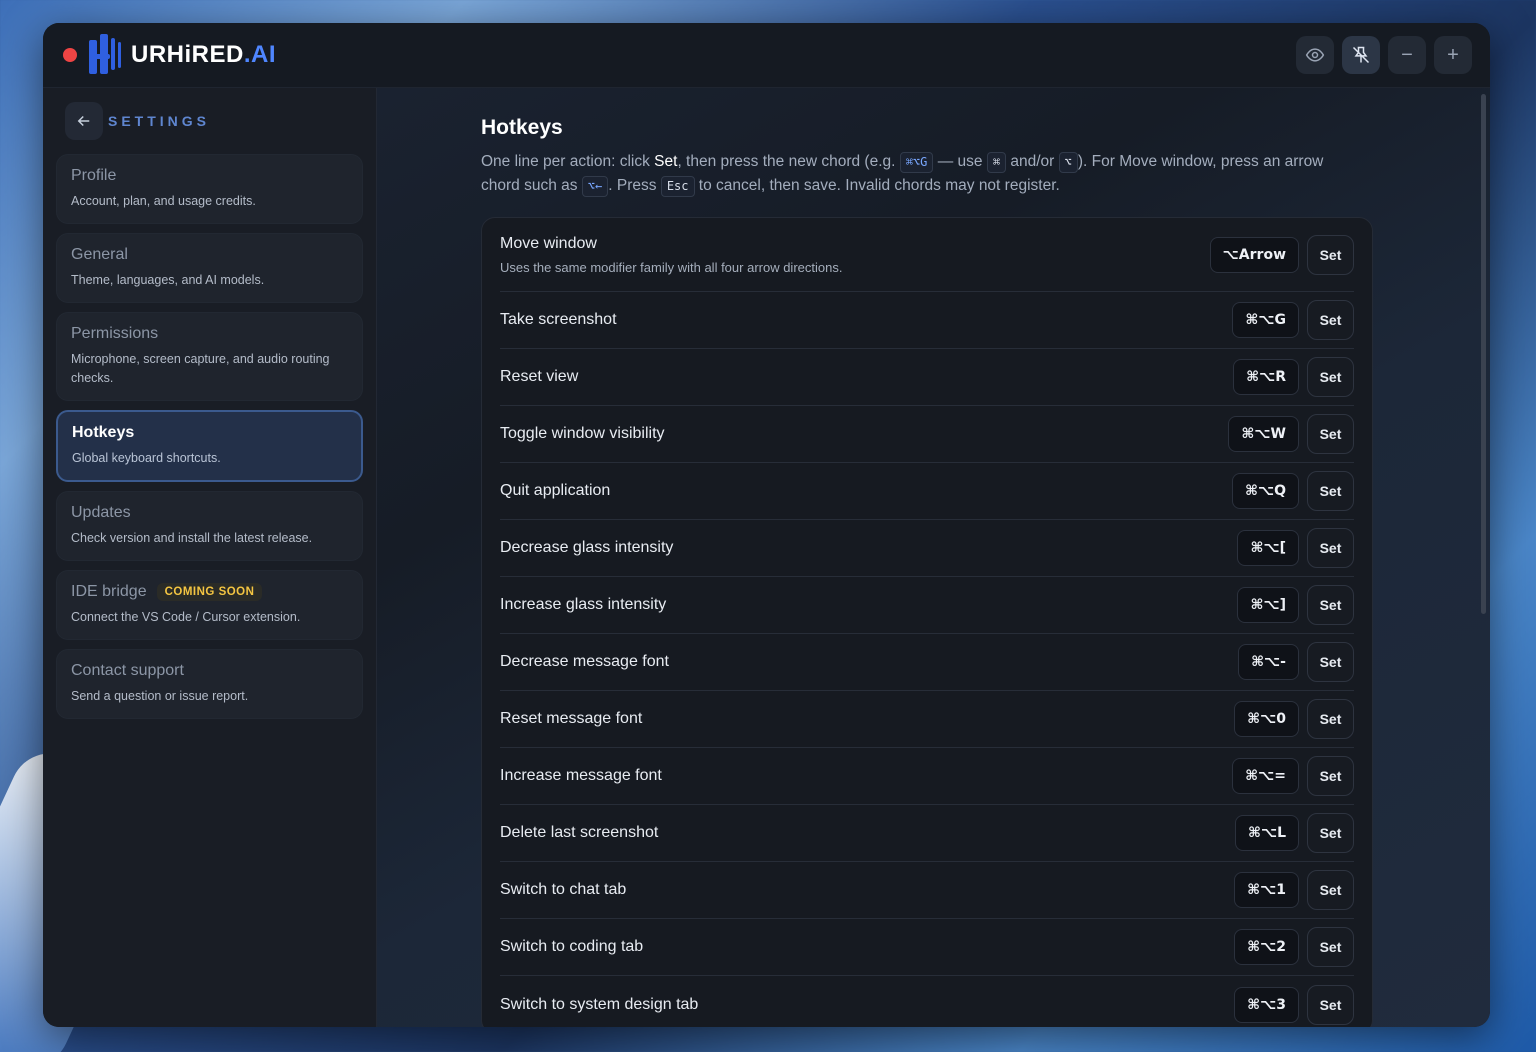 Image resolution: width=1536 pixels, height=1052 pixels. I want to click on hotkey-chord: ⌘⌥-, so click(1268, 662).